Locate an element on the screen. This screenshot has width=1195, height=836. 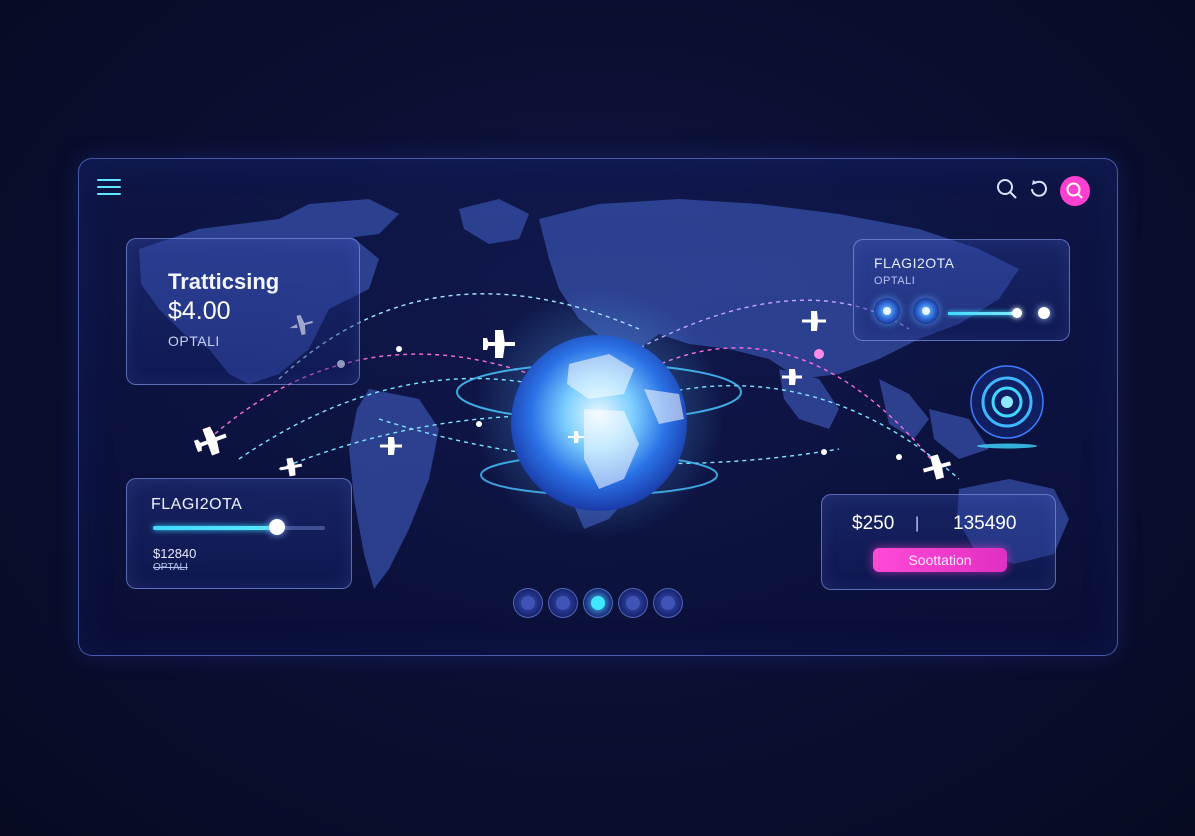
pricing-card-left: Tratticsing $4.00 OPTALI is located at coordinates (243, 311).